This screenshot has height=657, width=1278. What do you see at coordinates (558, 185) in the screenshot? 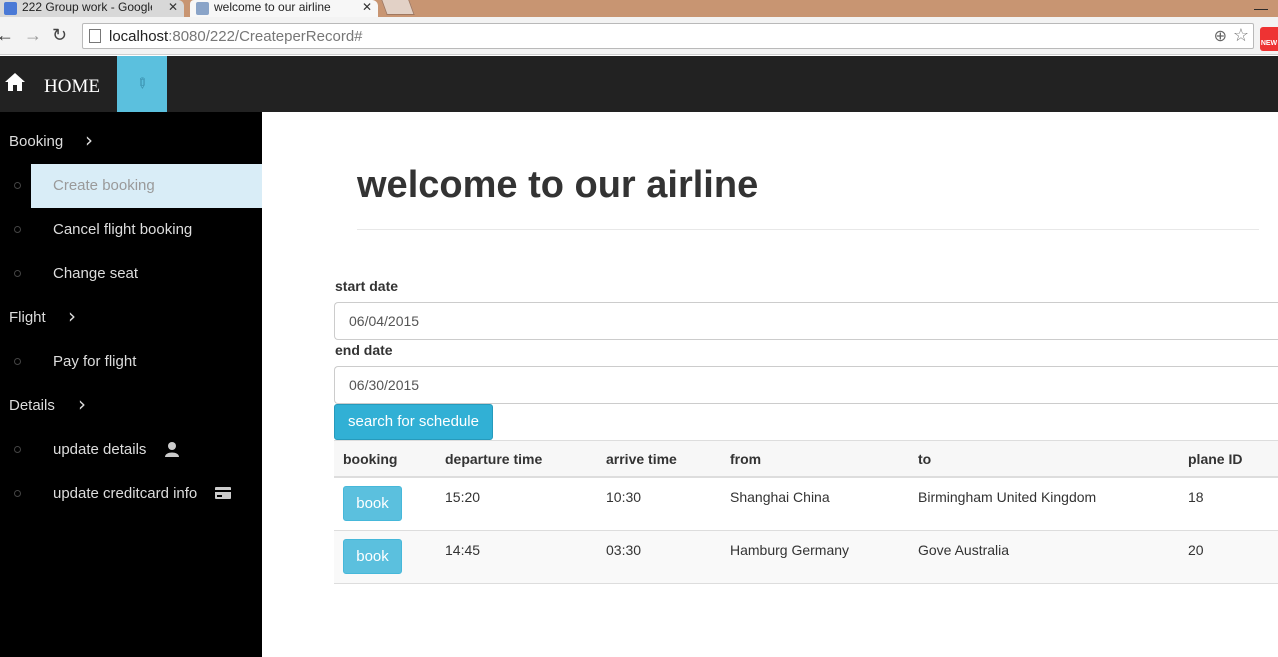
I see `page-title: welcome to our airline` at bounding box center [558, 185].